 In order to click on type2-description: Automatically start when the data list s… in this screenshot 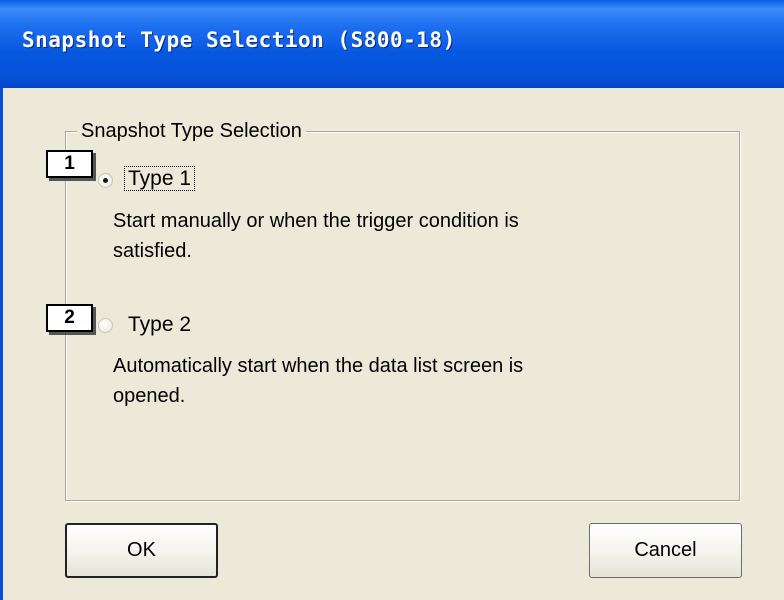, I will do `click(393, 381)`.